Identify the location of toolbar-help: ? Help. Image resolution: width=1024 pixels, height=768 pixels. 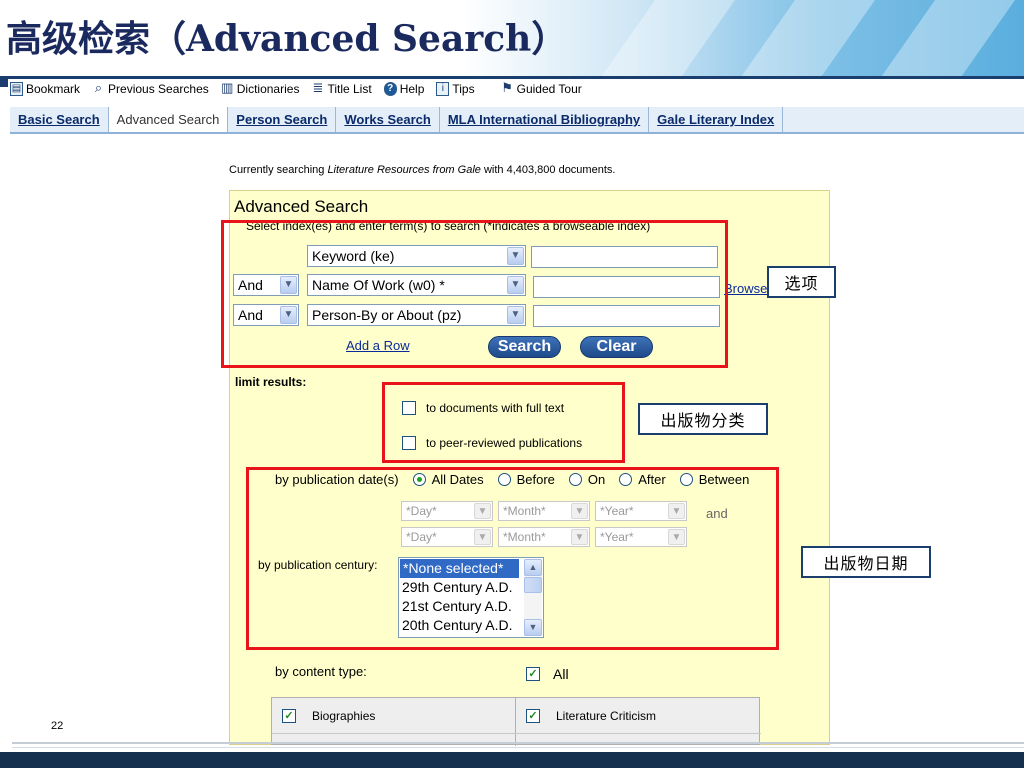
(404, 89).